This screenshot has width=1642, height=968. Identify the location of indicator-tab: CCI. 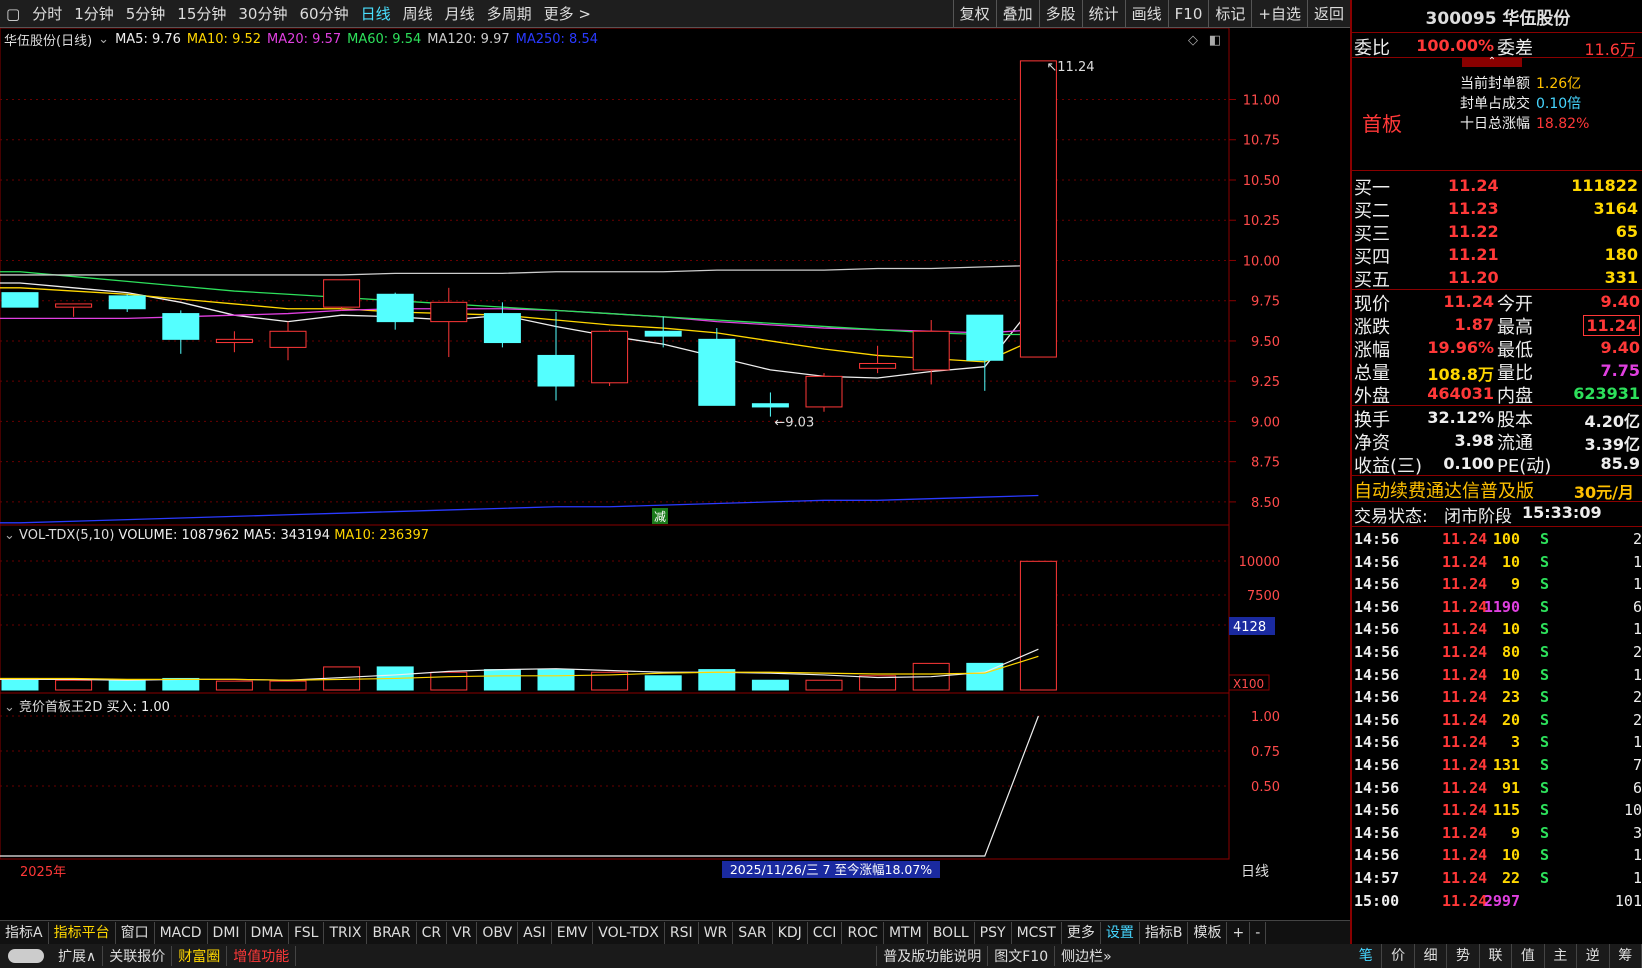
(825, 932).